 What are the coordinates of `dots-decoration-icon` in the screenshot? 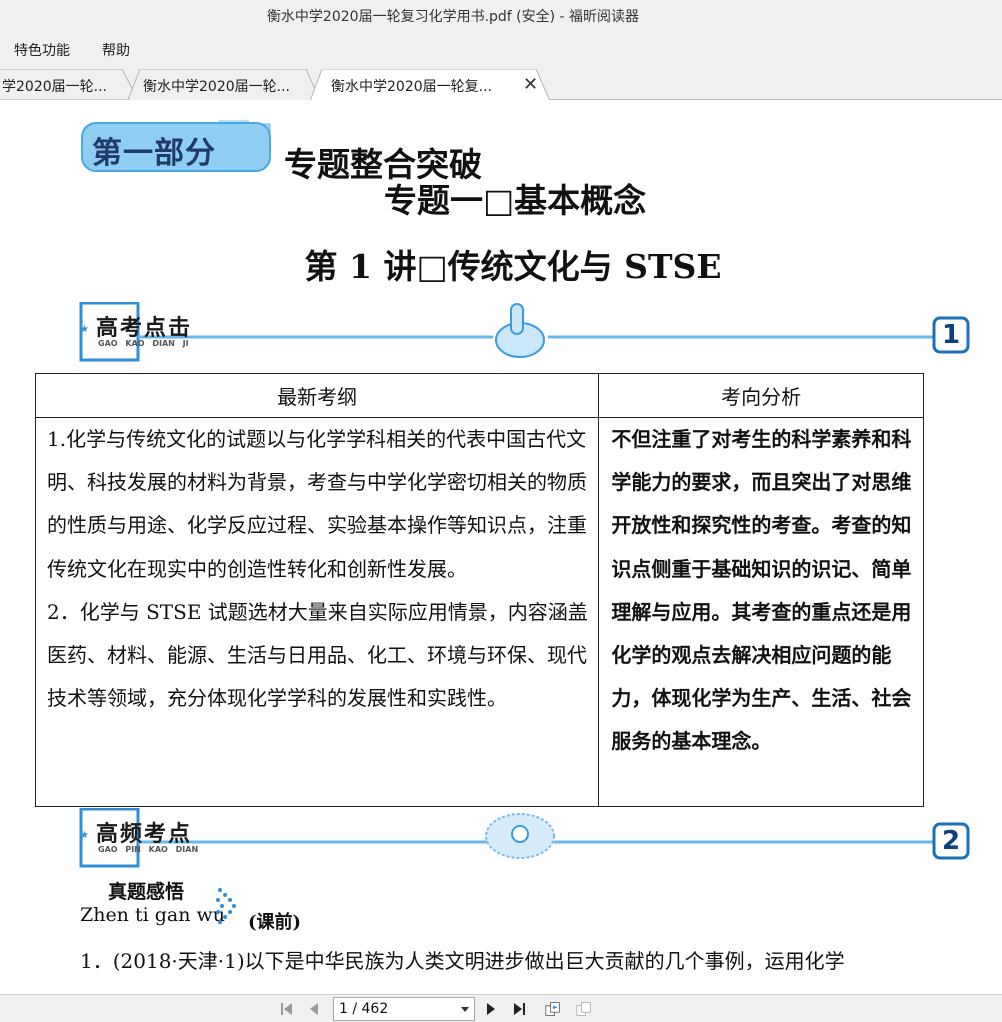 It's located at (226, 906).